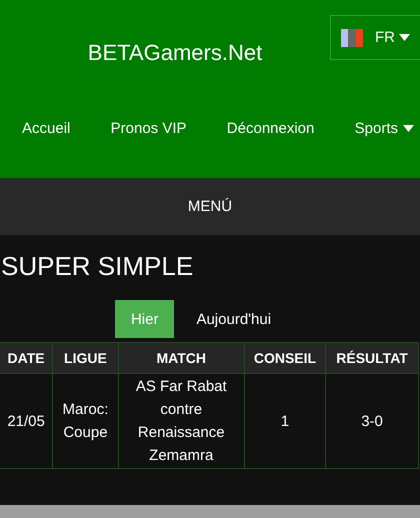 The width and height of the screenshot is (420, 518). What do you see at coordinates (148, 128) in the screenshot?
I see `nav-link: Pronos VIP` at bounding box center [148, 128].